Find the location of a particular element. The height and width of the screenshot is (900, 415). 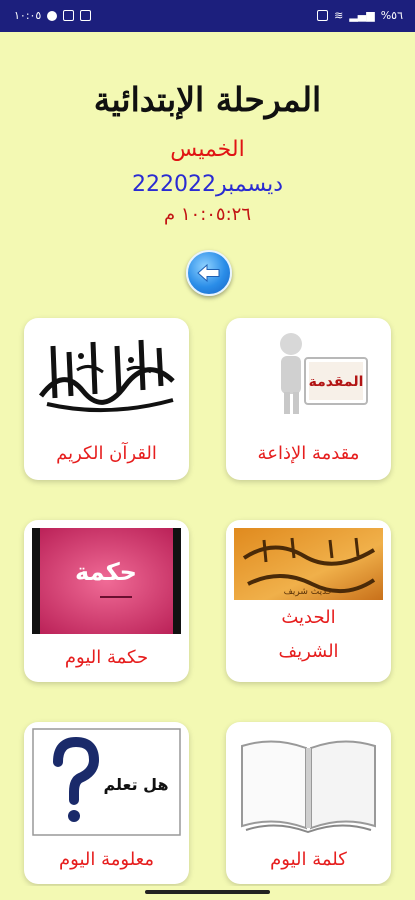

notification-icon is located at coordinates (69, 15).